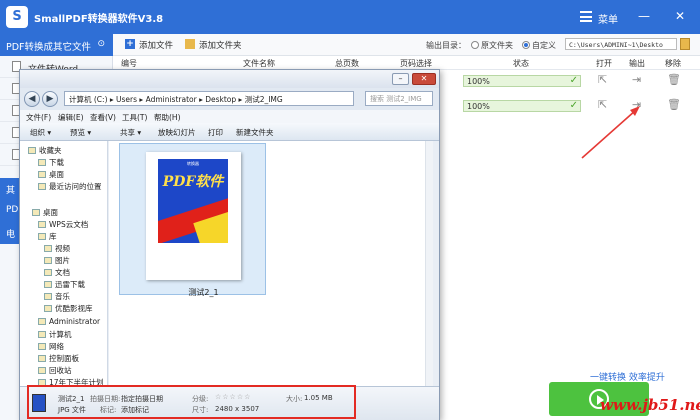  Describe the element at coordinates (51, 174) in the screenshot. I see `nav-desktop: 桌面` at that location.